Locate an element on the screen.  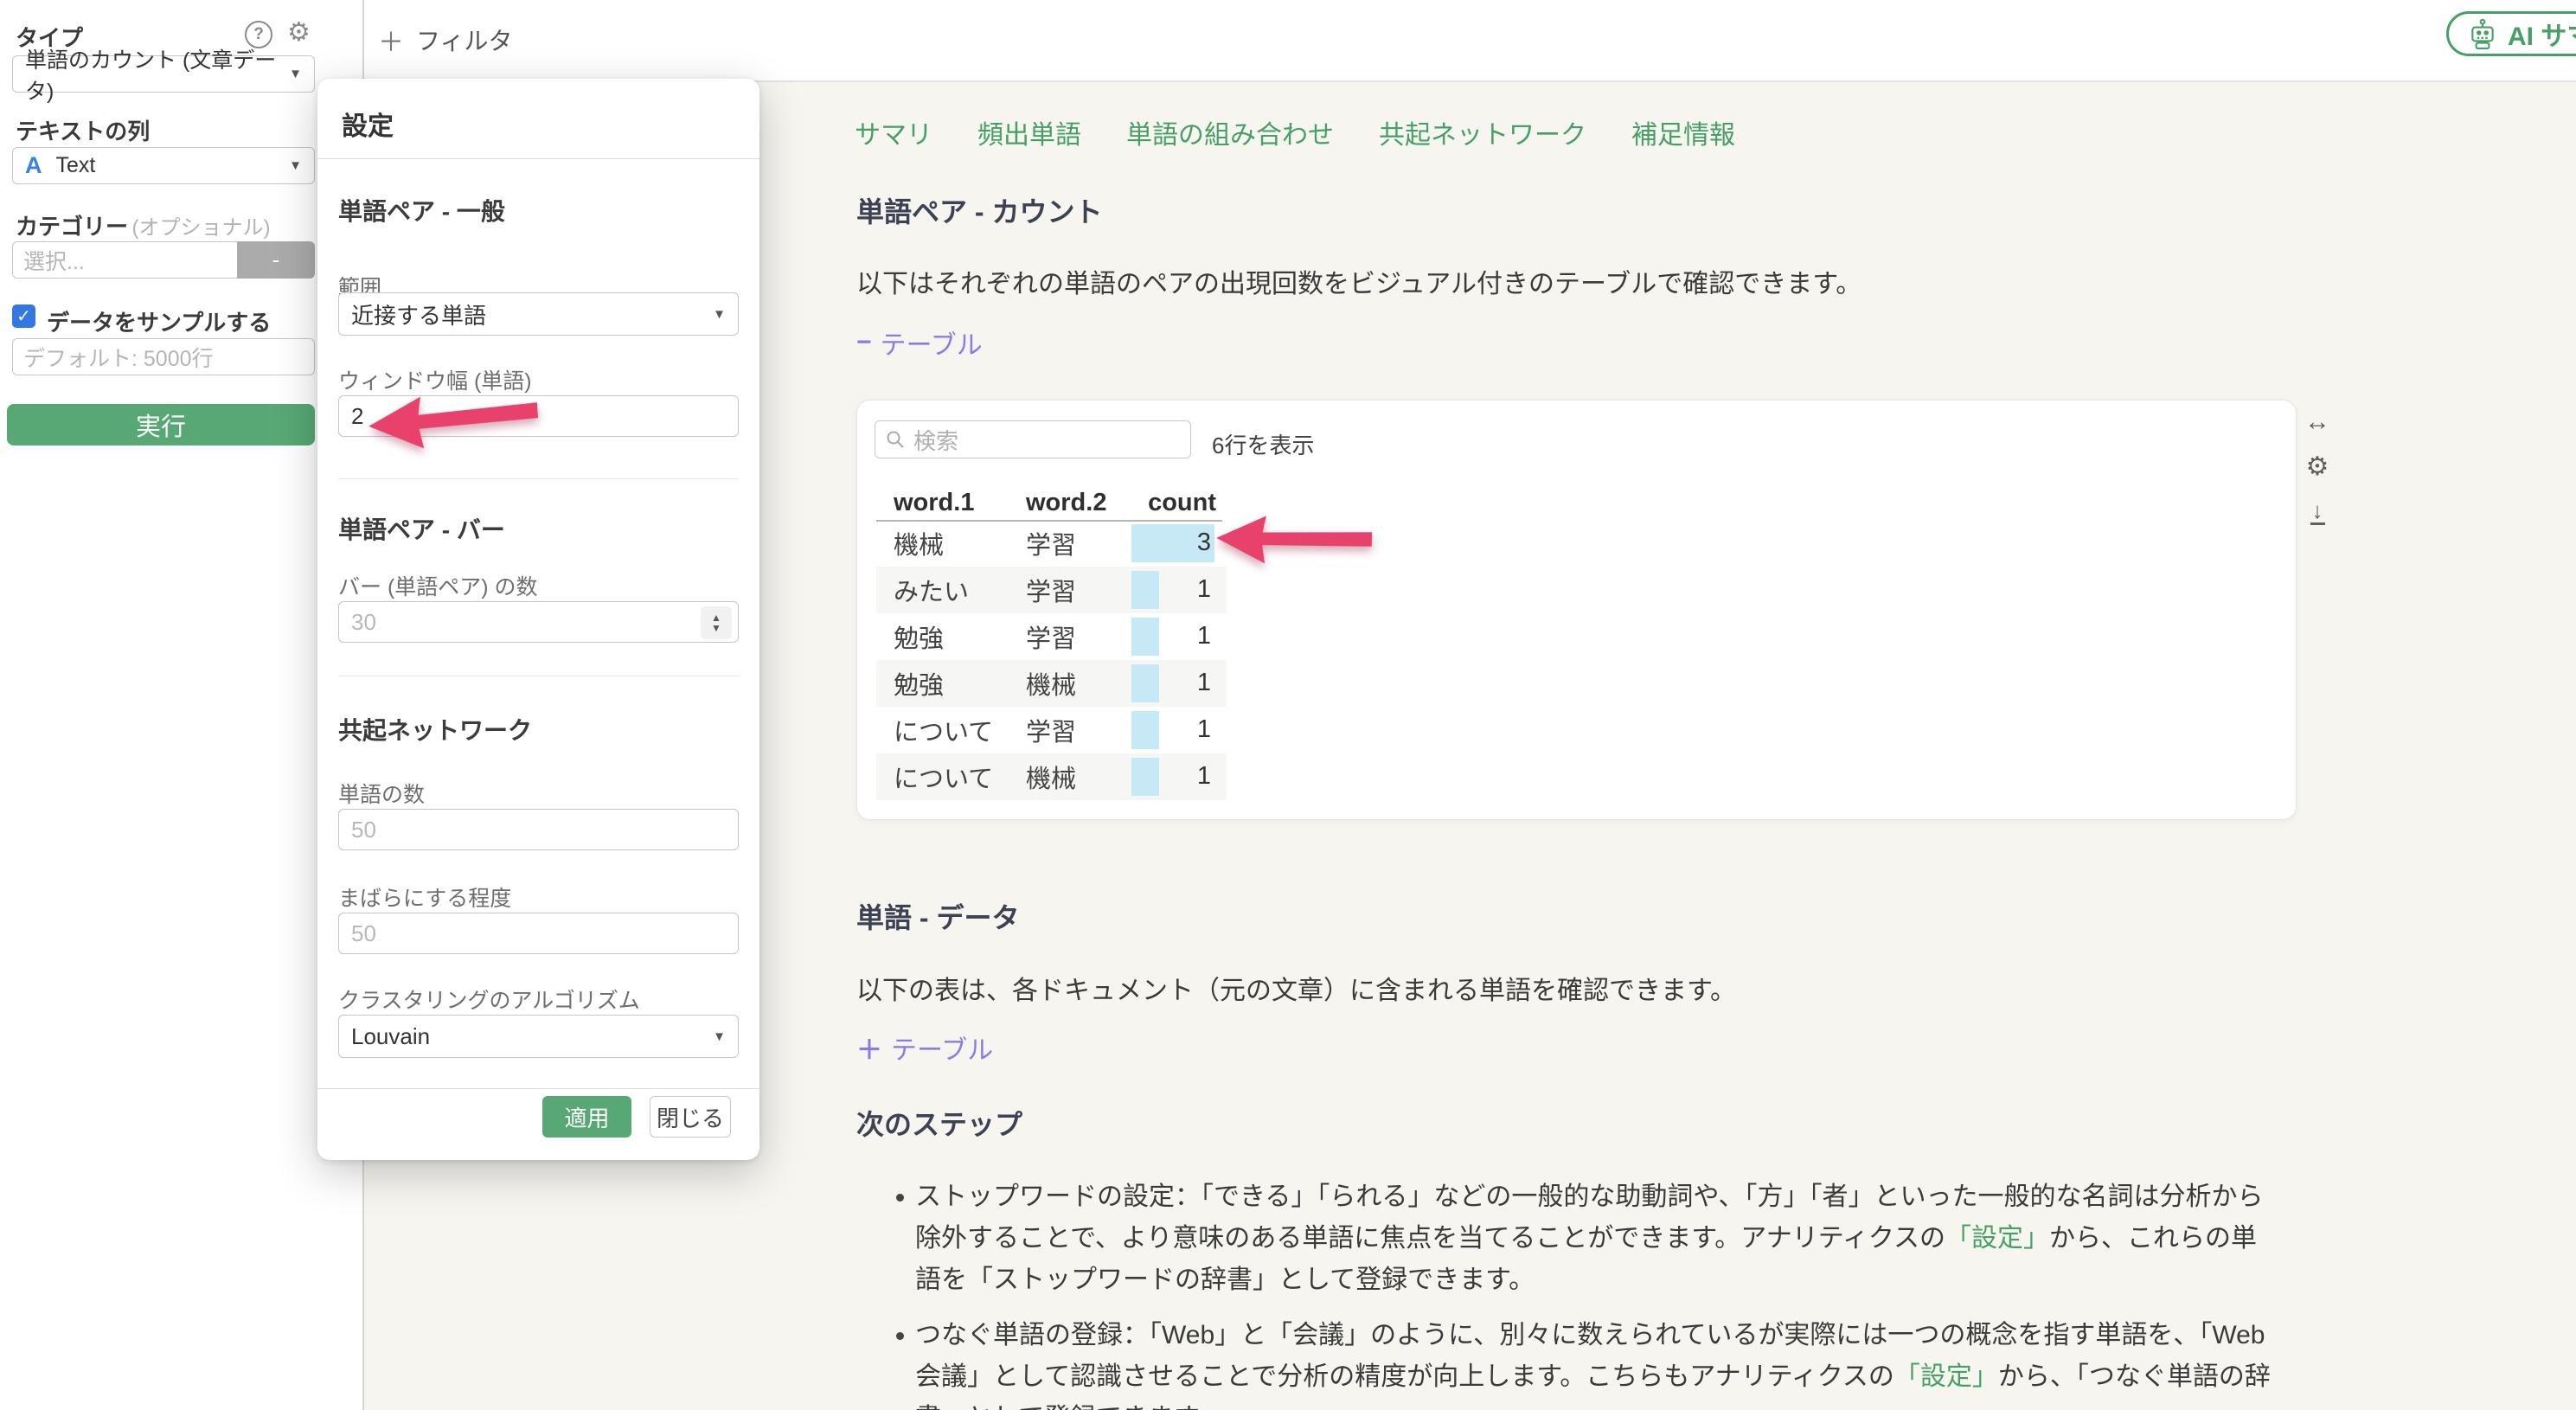
annotation-arrow-window-width is located at coordinates (454, 422).